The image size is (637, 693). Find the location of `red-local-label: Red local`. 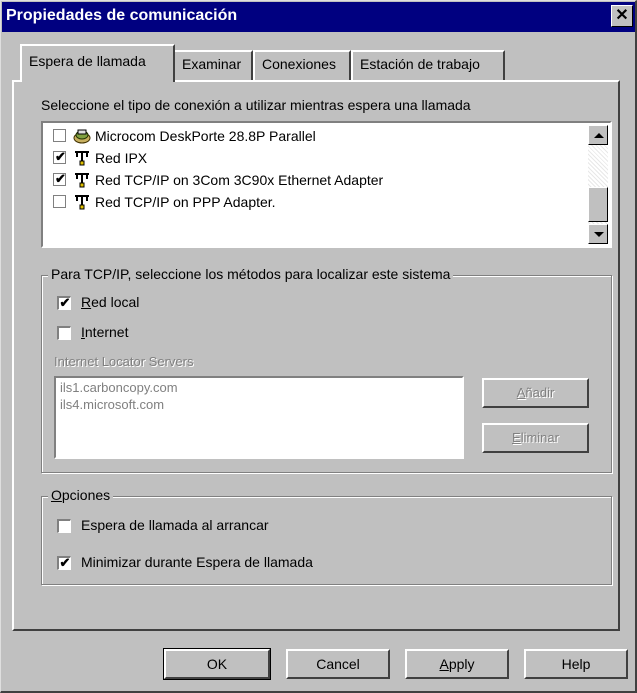

red-local-label: Red local is located at coordinates (110, 302).